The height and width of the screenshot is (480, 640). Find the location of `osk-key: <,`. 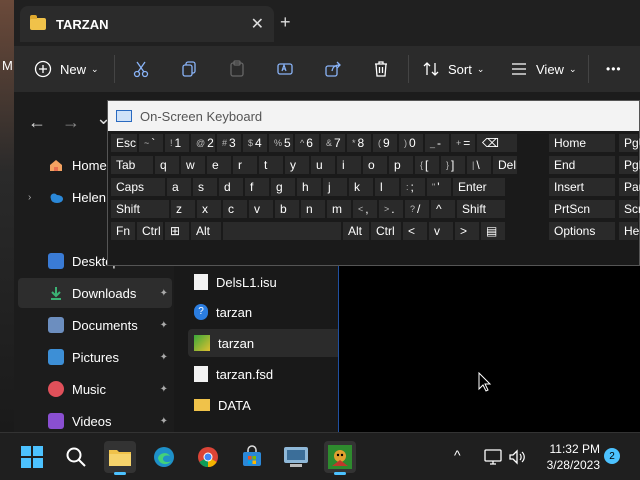

osk-key: <, is located at coordinates (365, 209).